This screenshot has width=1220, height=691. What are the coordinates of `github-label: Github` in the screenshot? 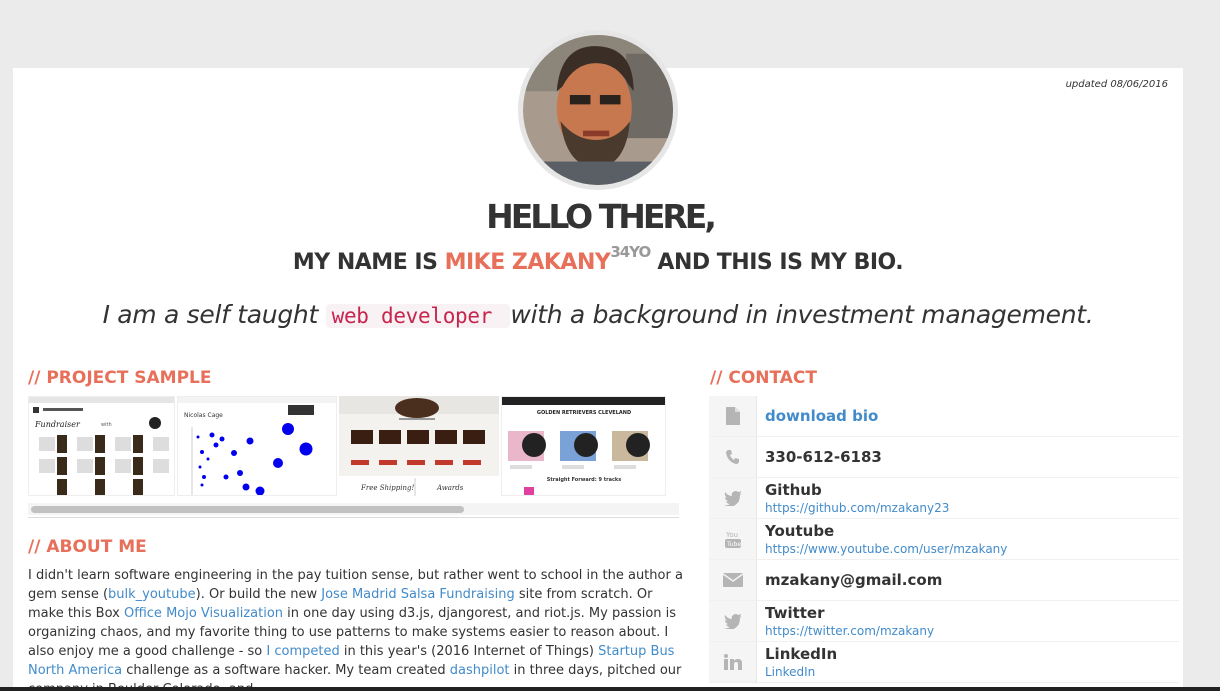 It's located at (793, 489).